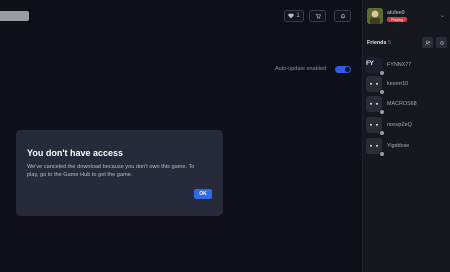 The image size is (450, 272). I want to click on friends-settings-button, so click(441, 42).